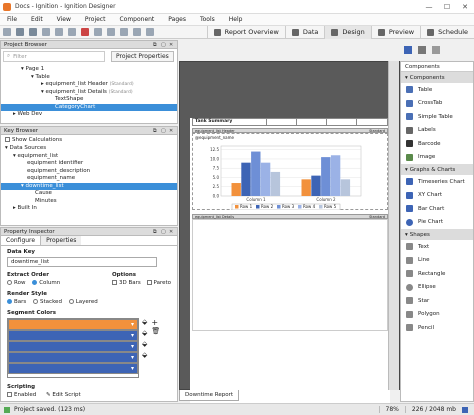 The width and height of the screenshot is (474, 415). Describe the element at coordinates (209, 395) in the screenshot. I see `report-tab: Downtime Report` at that location.